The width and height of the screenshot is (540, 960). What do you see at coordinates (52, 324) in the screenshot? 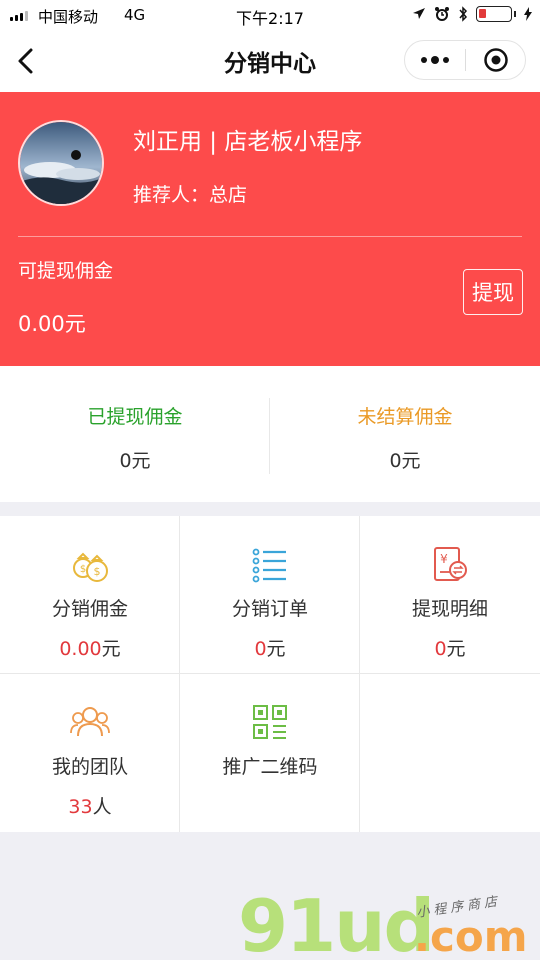
I see `available-commission-value: 0.00元` at bounding box center [52, 324].